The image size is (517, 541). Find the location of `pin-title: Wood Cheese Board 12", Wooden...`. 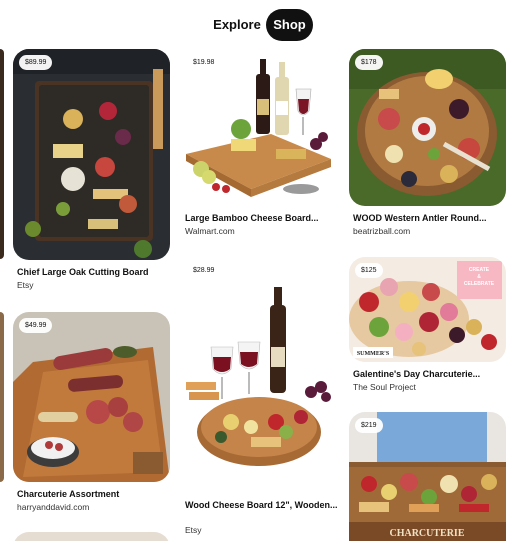

pin-title: Wood Cheese Board 12", Wooden... is located at coordinates (261, 512).